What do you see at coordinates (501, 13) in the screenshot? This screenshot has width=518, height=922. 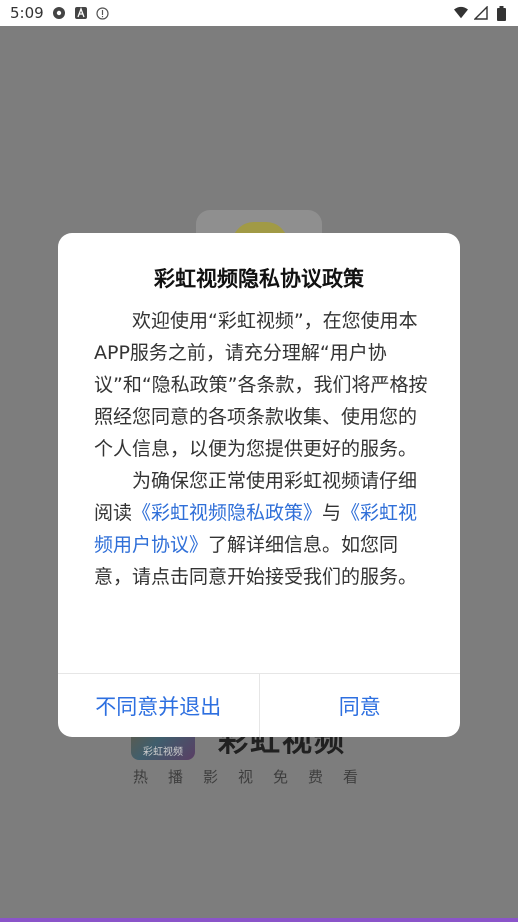 I see `battery-icon` at bounding box center [501, 13].